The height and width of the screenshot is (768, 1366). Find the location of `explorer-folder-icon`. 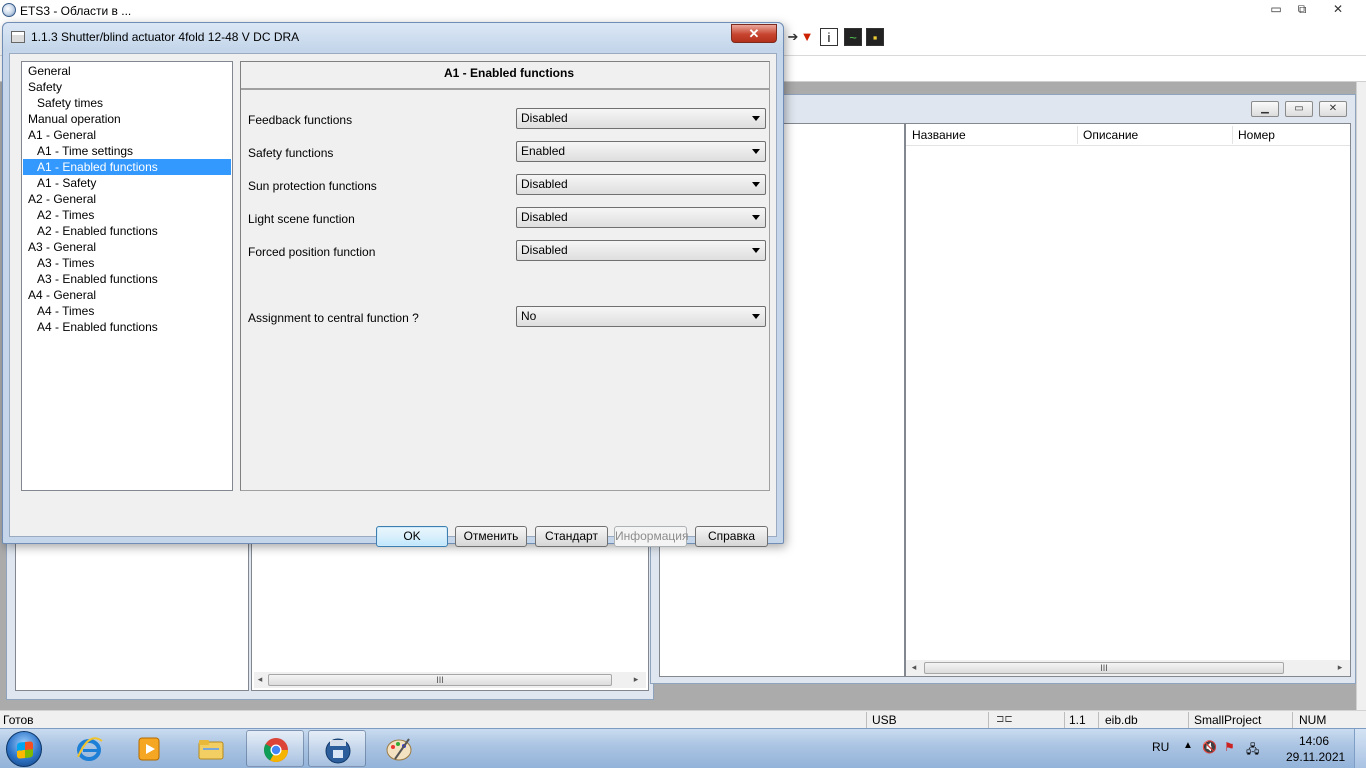

explorer-folder-icon is located at coordinates (211, 750).